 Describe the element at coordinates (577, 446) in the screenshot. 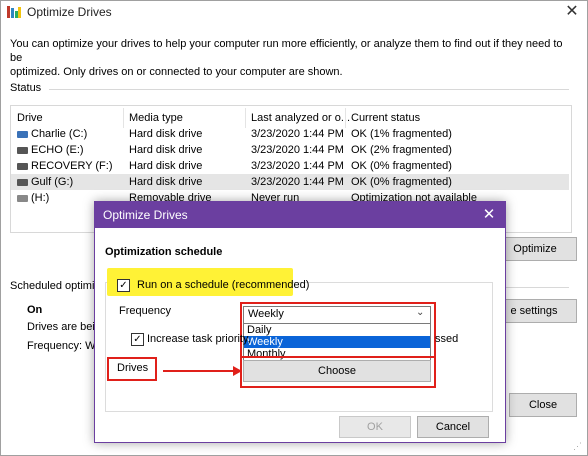

I see `resize-grip-icon: ⋰` at that location.